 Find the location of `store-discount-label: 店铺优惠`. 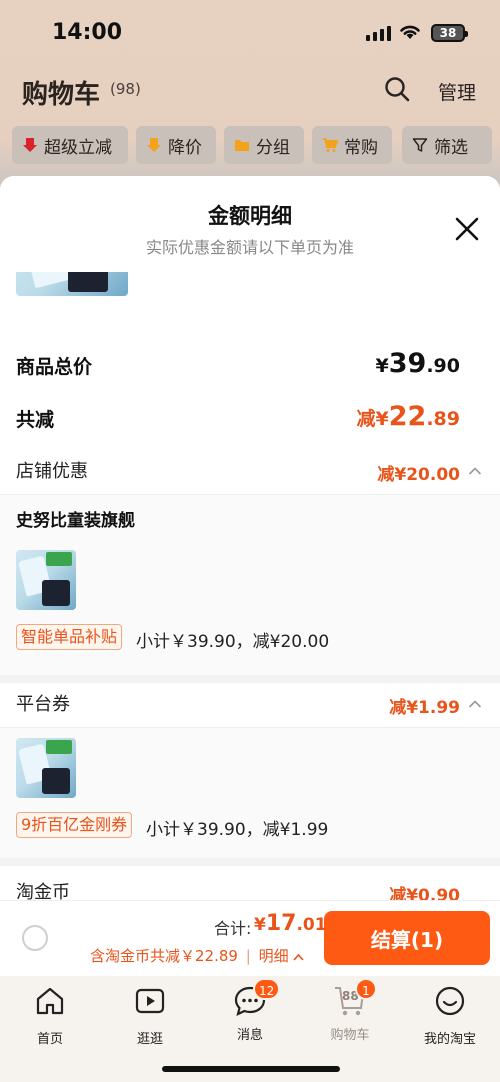

store-discount-label: 店铺优惠 is located at coordinates (52, 471).